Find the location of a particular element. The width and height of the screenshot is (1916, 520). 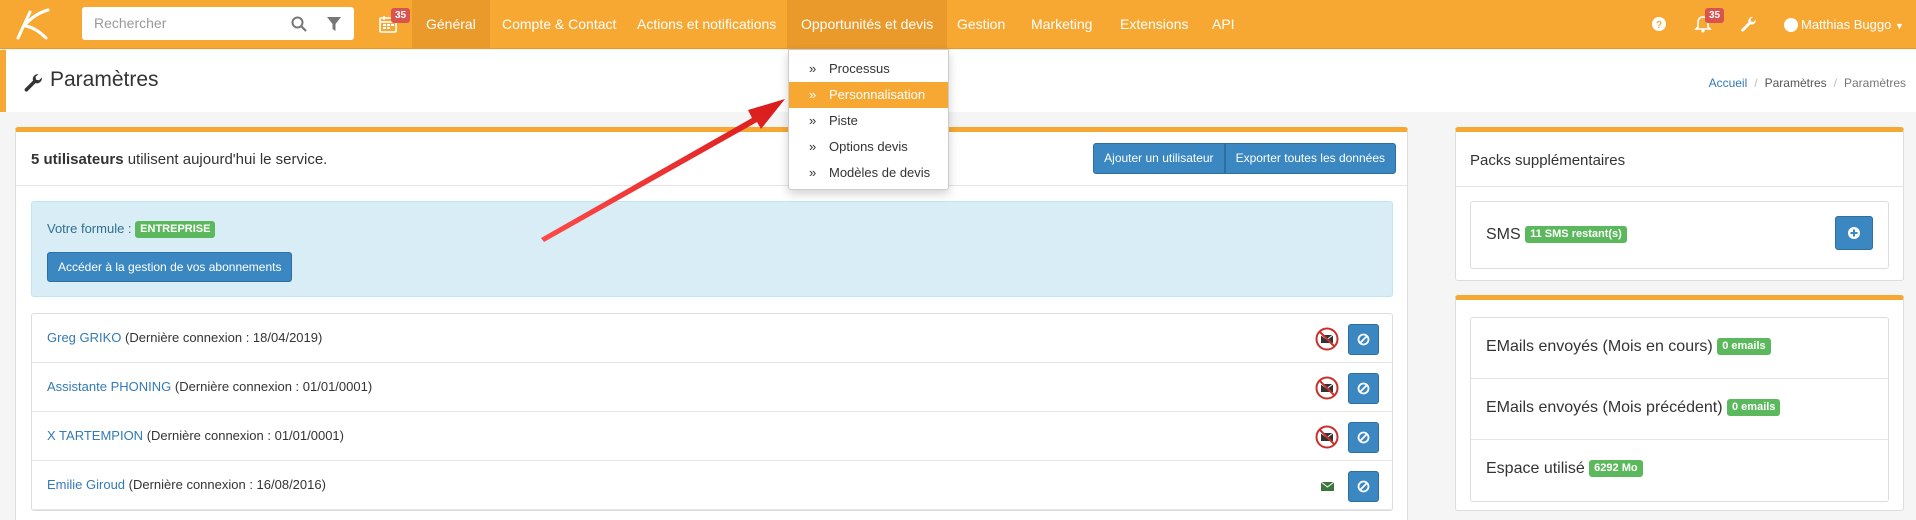

sms-line: SMS 11 SMS restant(s) is located at coordinates (1556, 235).